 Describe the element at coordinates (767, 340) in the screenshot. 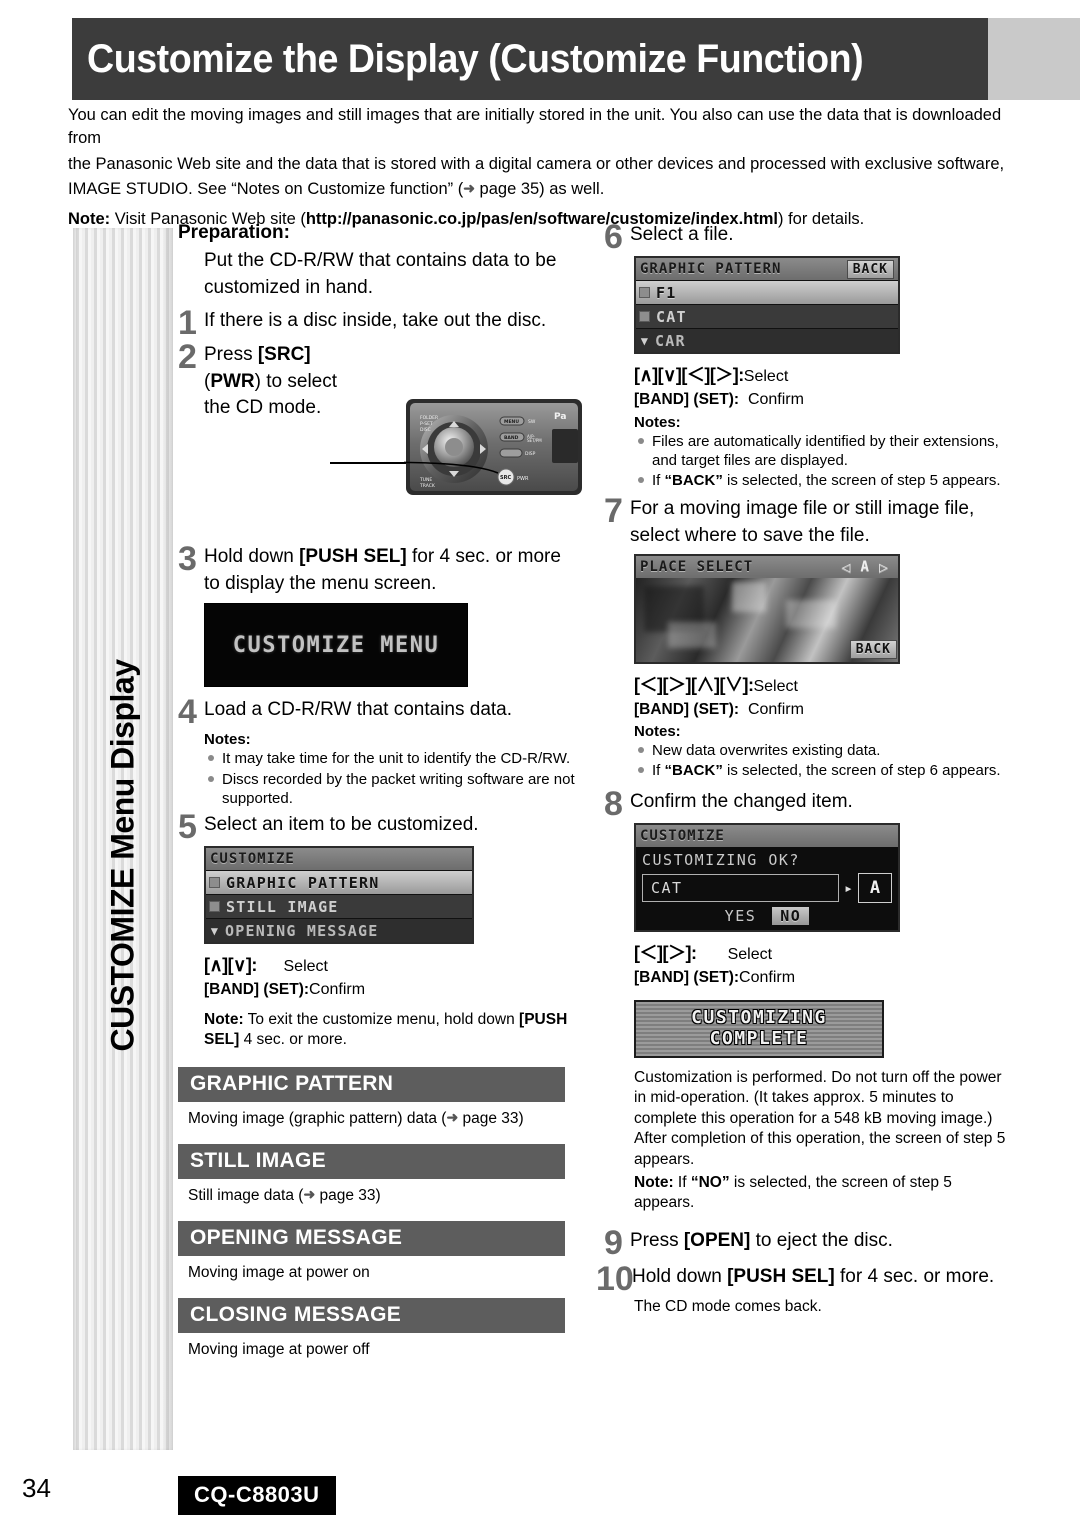

I see `lcd-file-row-car: ▼ CAR` at that location.